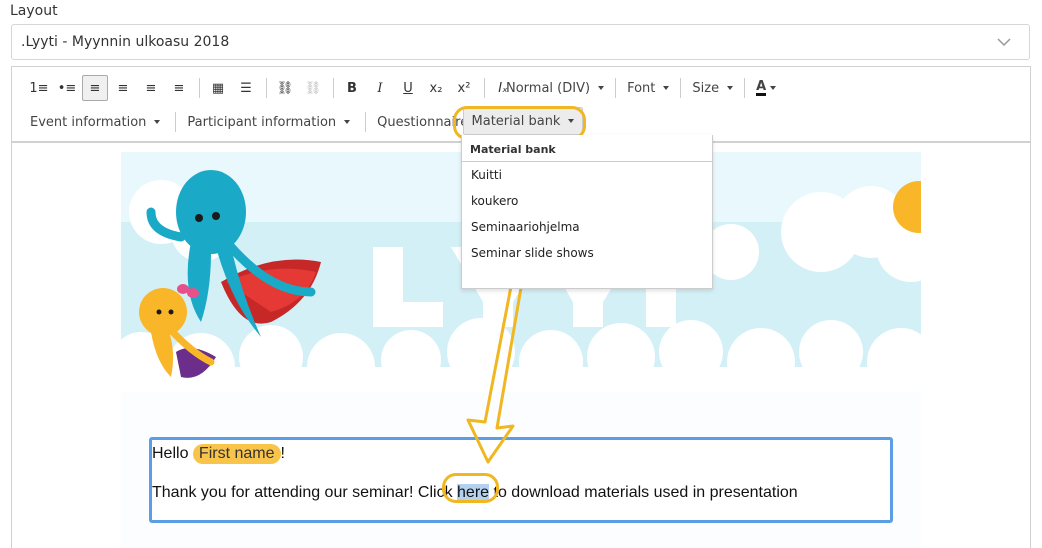 The height and width of the screenshot is (548, 1042). I want to click on menu-item-koukero: koukero, so click(587, 201).